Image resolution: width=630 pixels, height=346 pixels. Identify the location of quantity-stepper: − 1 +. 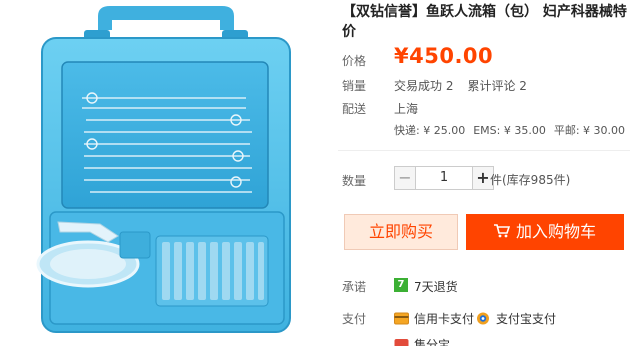
(444, 178).